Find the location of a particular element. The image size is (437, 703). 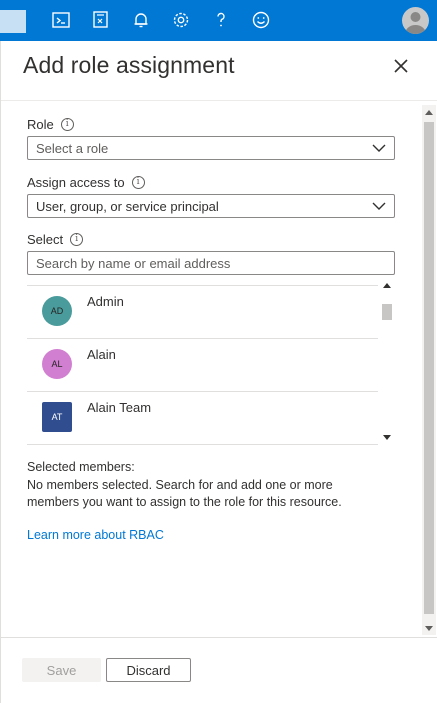

portal-search-chip is located at coordinates (13, 21).